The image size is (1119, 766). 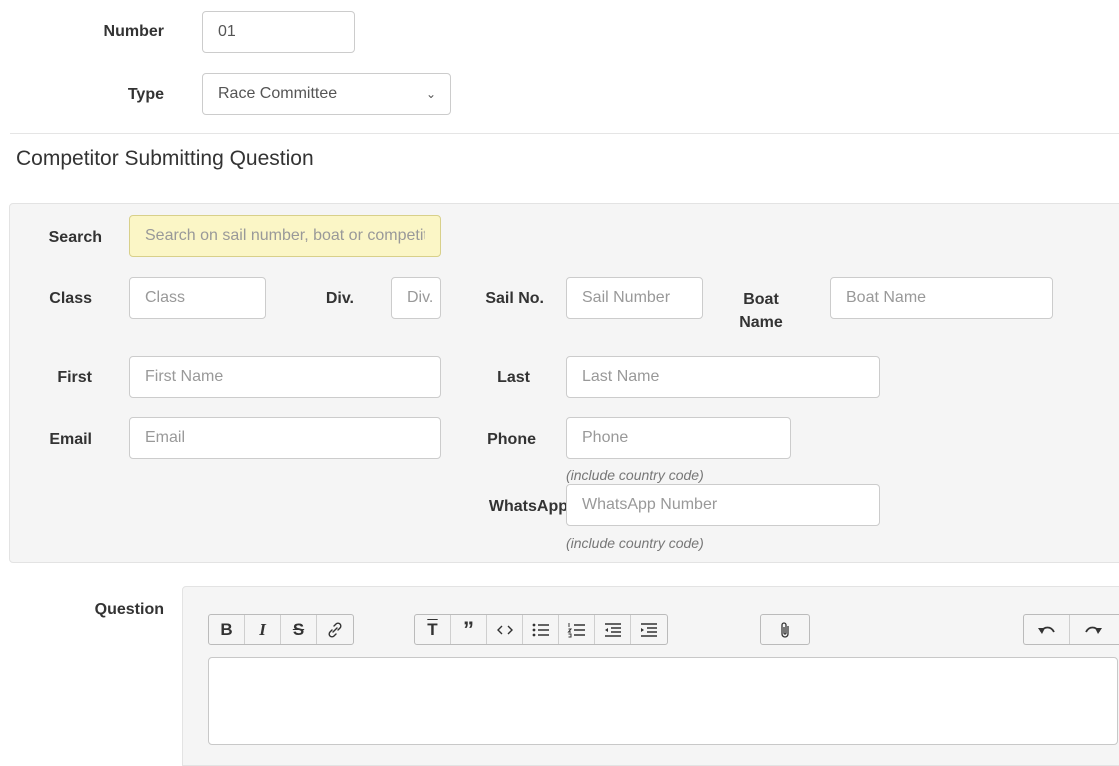 I want to click on number-input, so click(x=278, y=32).